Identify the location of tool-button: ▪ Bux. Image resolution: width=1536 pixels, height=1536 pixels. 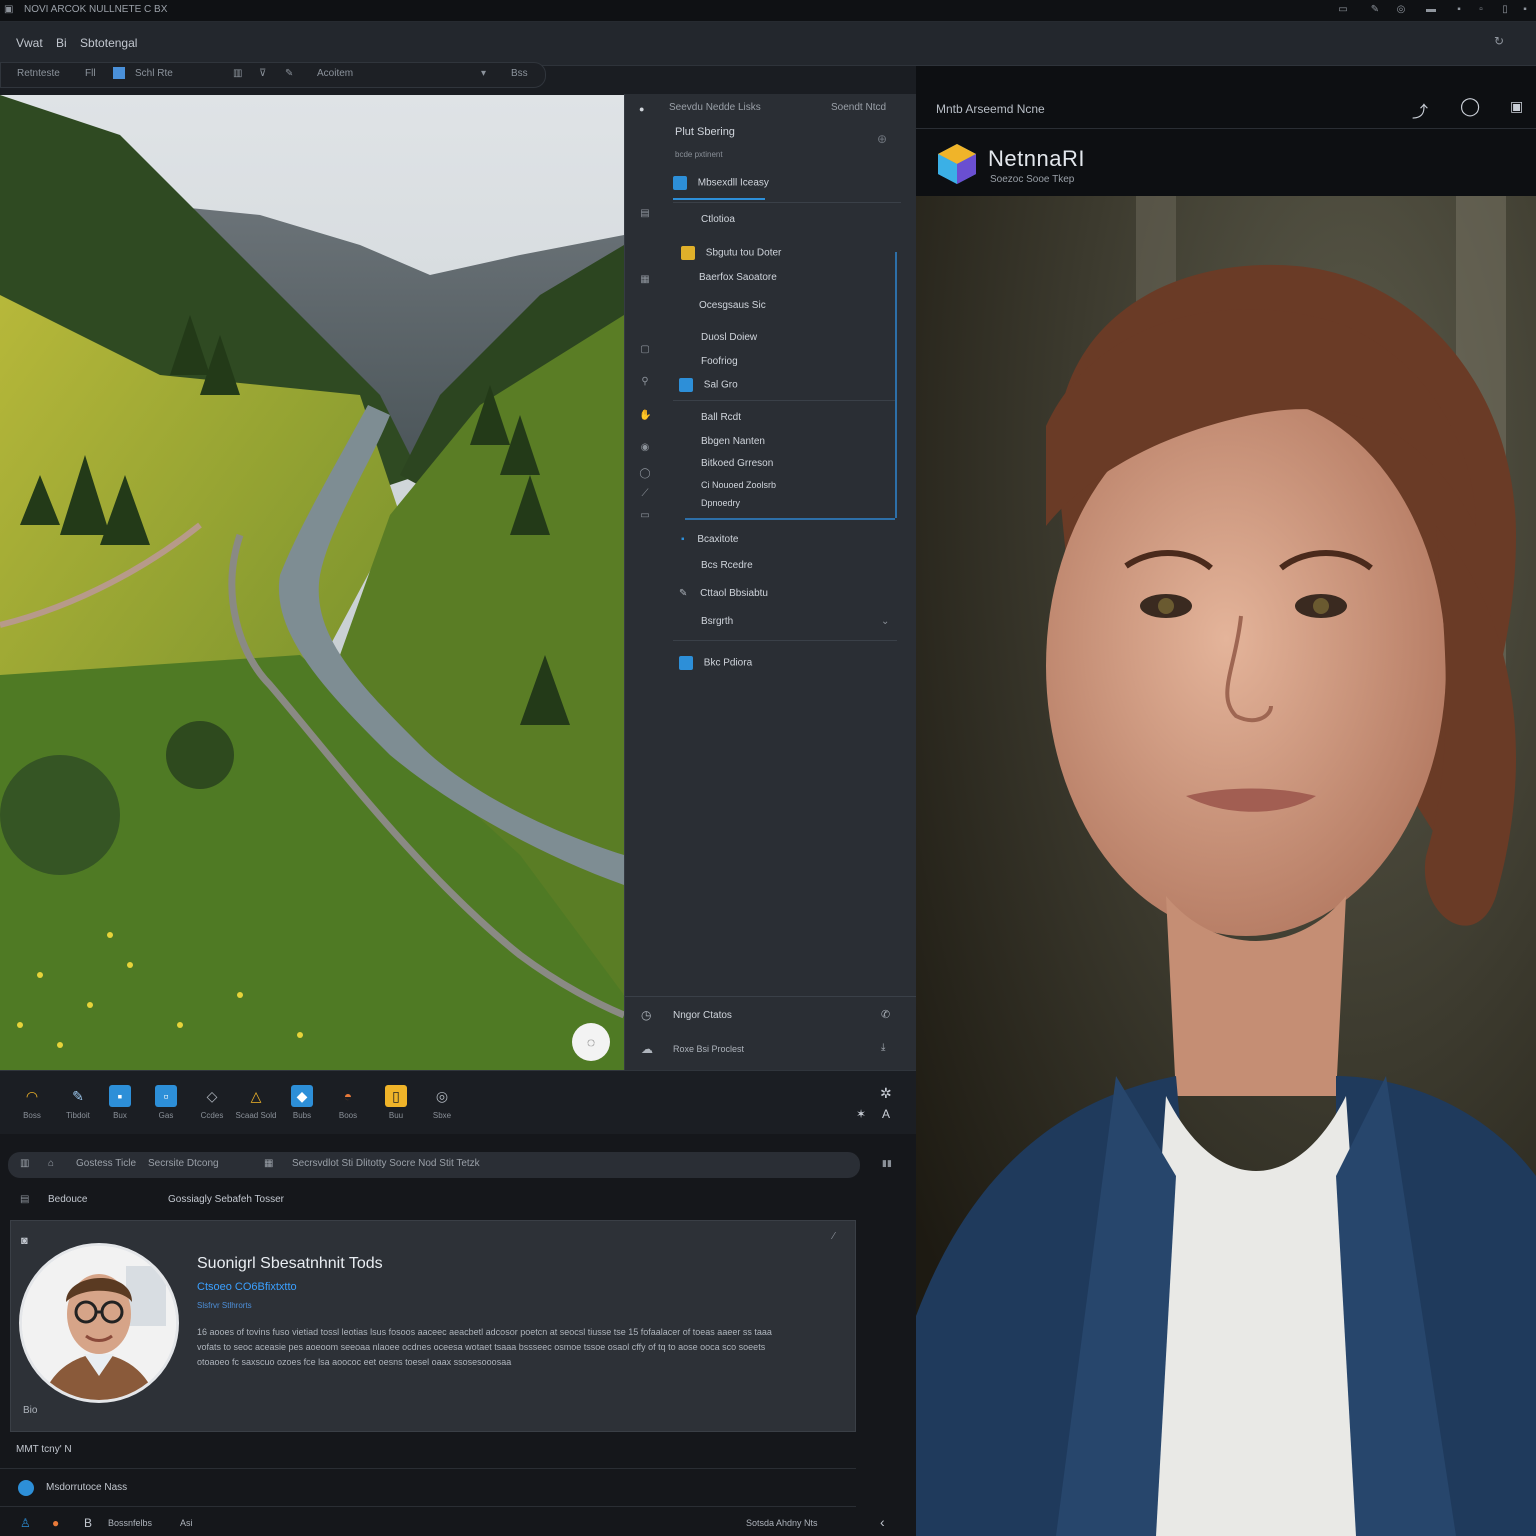
(120, 1102).